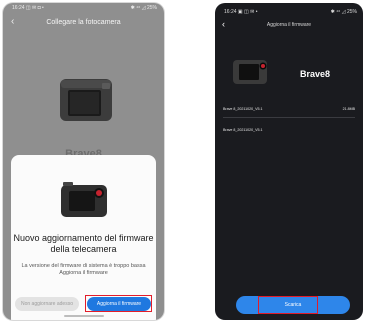 Image resolution: width=366 pixels, height=323 pixels. I want to click on page-title: Collegare la fotocamera, so click(83, 22).